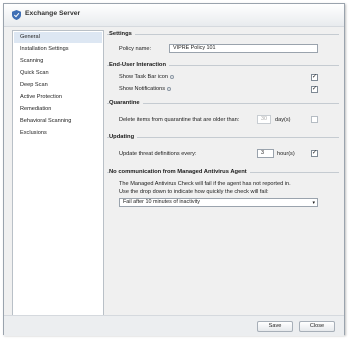 This screenshot has height=339, width=349. I want to click on sidebar-item-active-protection: Active Protection, so click(58, 97).